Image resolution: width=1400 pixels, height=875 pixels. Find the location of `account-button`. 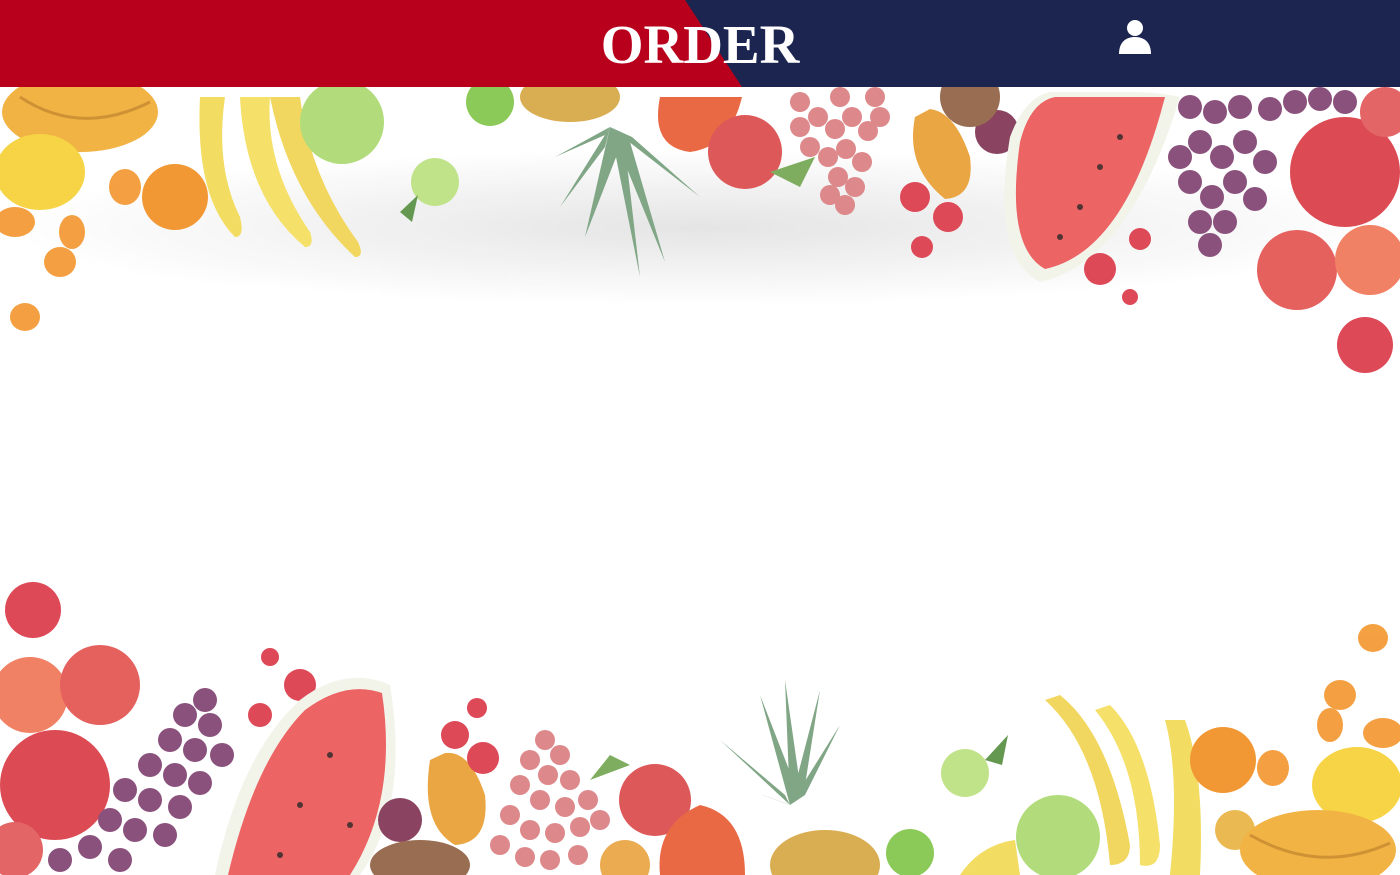

account-button is located at coordinates (1135, 36).